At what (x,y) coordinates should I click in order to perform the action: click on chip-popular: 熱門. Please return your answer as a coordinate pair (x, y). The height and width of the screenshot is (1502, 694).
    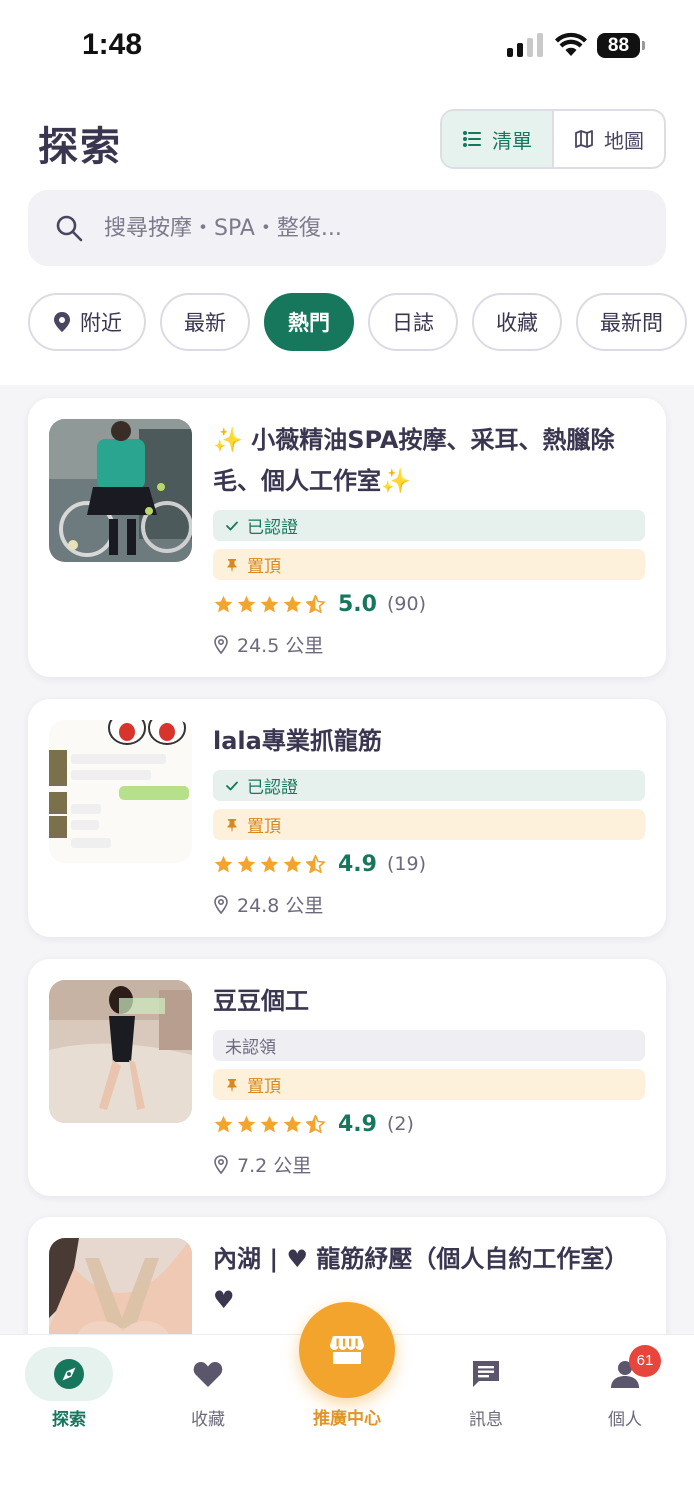
    Looking at the image, I should click on (309, 322).